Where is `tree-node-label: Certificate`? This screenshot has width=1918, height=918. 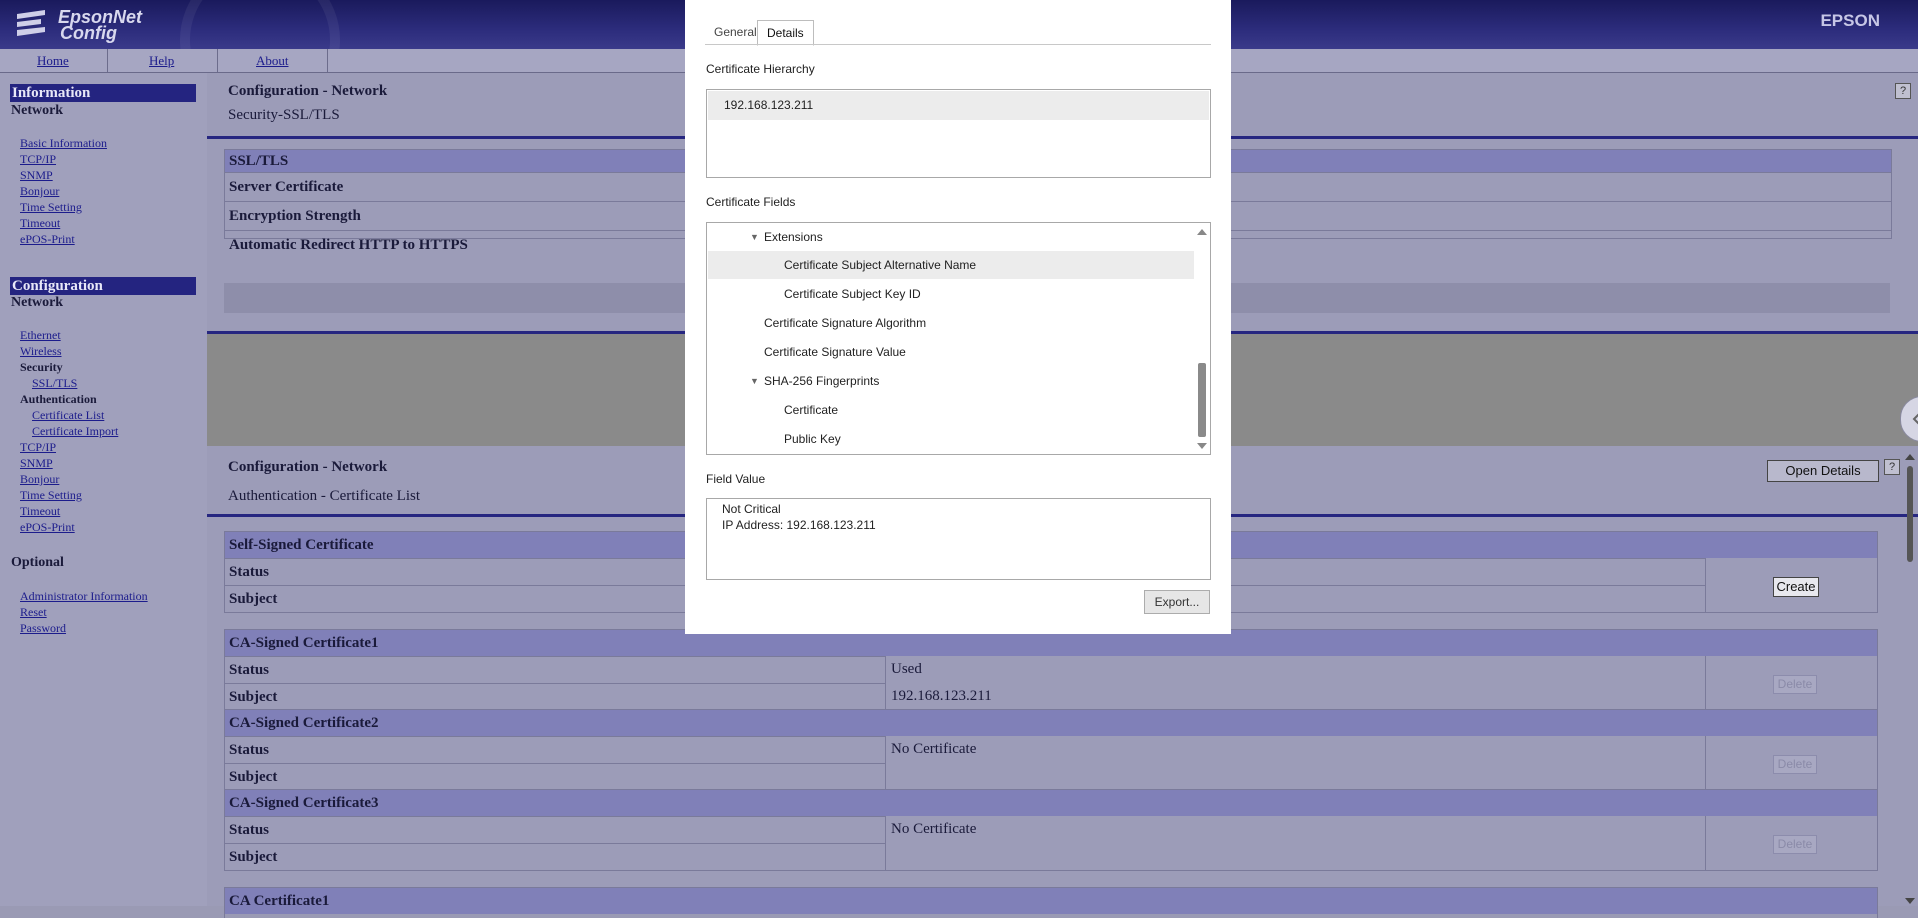
tree-node-label: Certificate is located at coordinates (811, 410).